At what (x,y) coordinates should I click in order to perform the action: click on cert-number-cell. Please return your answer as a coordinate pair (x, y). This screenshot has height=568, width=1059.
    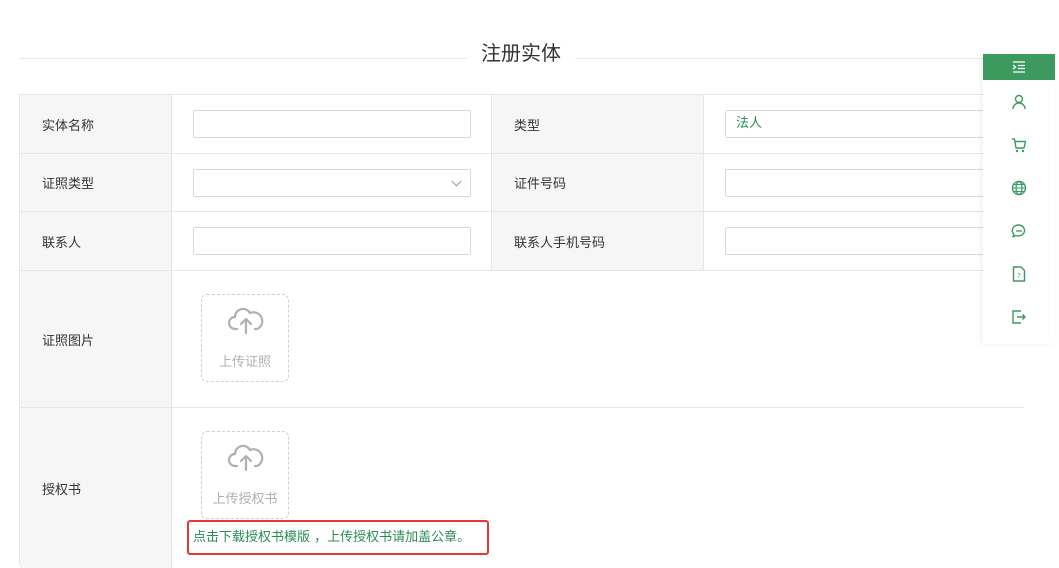
    Looking at the image, I should click on (864, 182).